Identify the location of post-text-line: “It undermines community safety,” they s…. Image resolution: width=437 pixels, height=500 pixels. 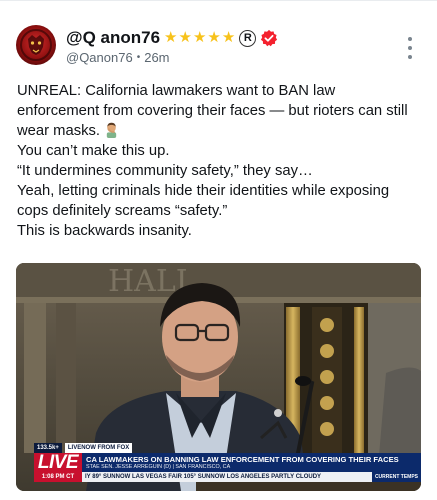
(165, 171).